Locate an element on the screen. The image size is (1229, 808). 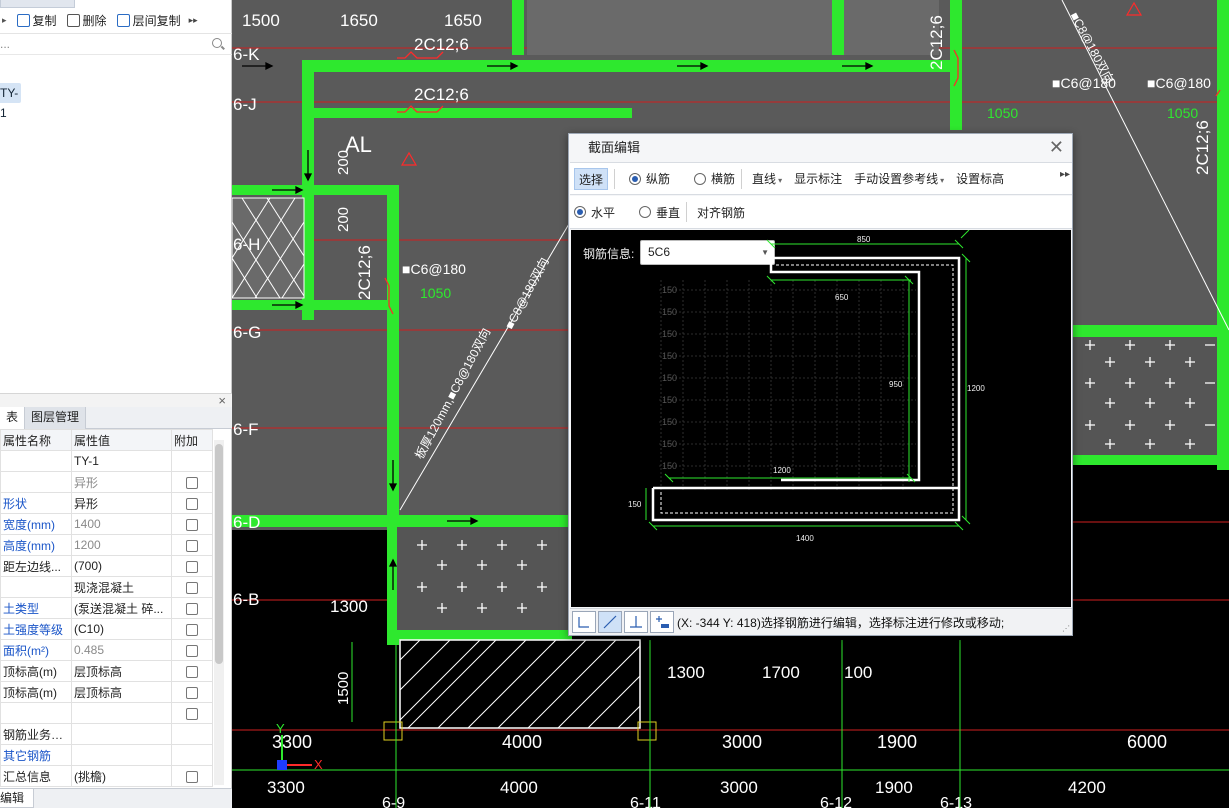
property-scrollbar is located at coordinates (219, 612).